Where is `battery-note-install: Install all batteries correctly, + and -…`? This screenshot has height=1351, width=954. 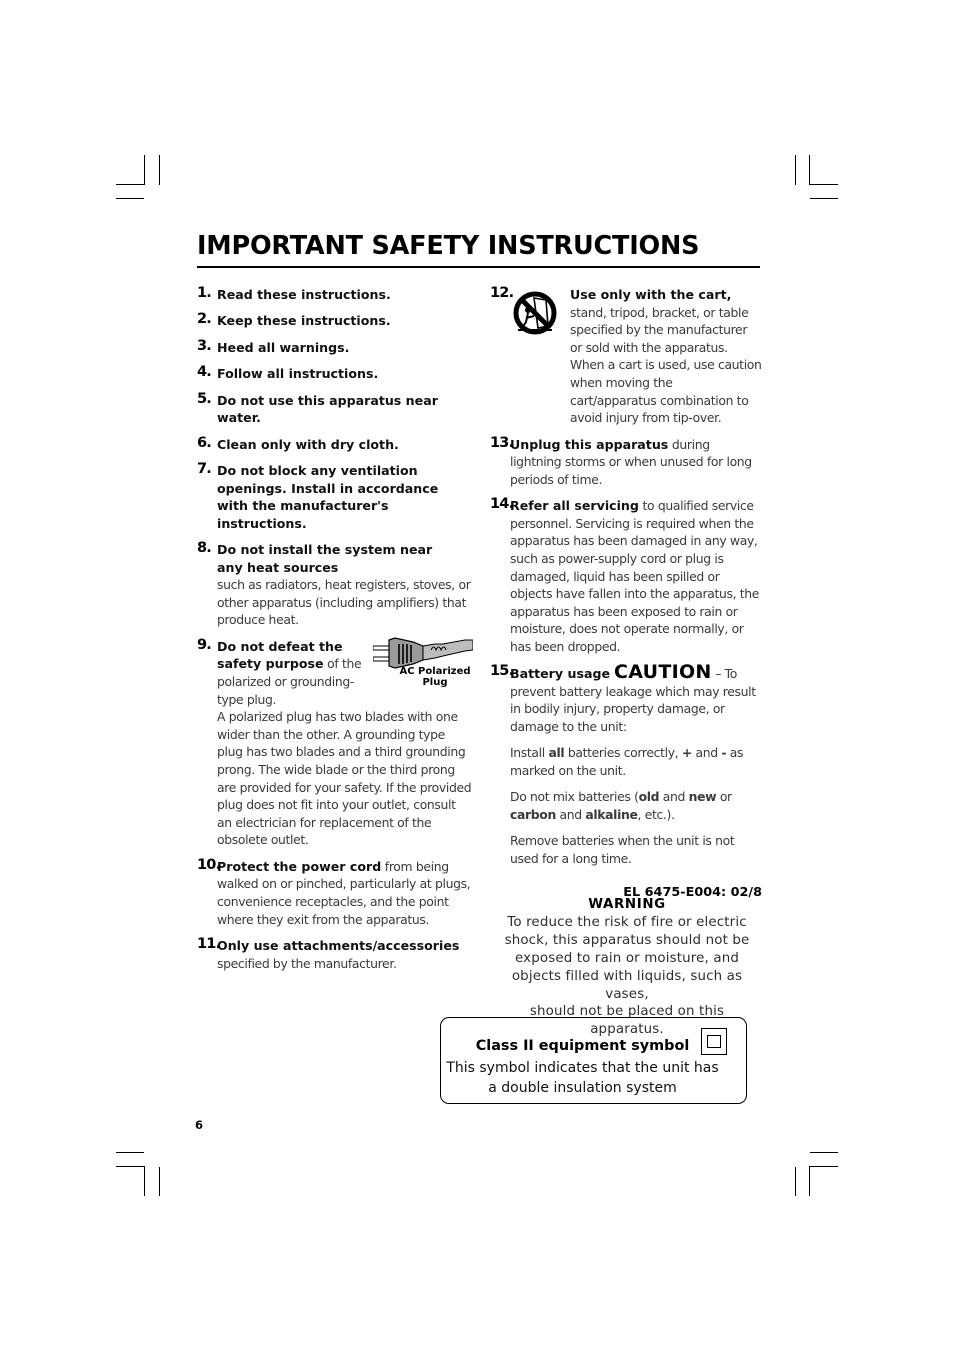
battery-note-install: Install all batteries correctly, + and -… is located at coordinates (636, 761).